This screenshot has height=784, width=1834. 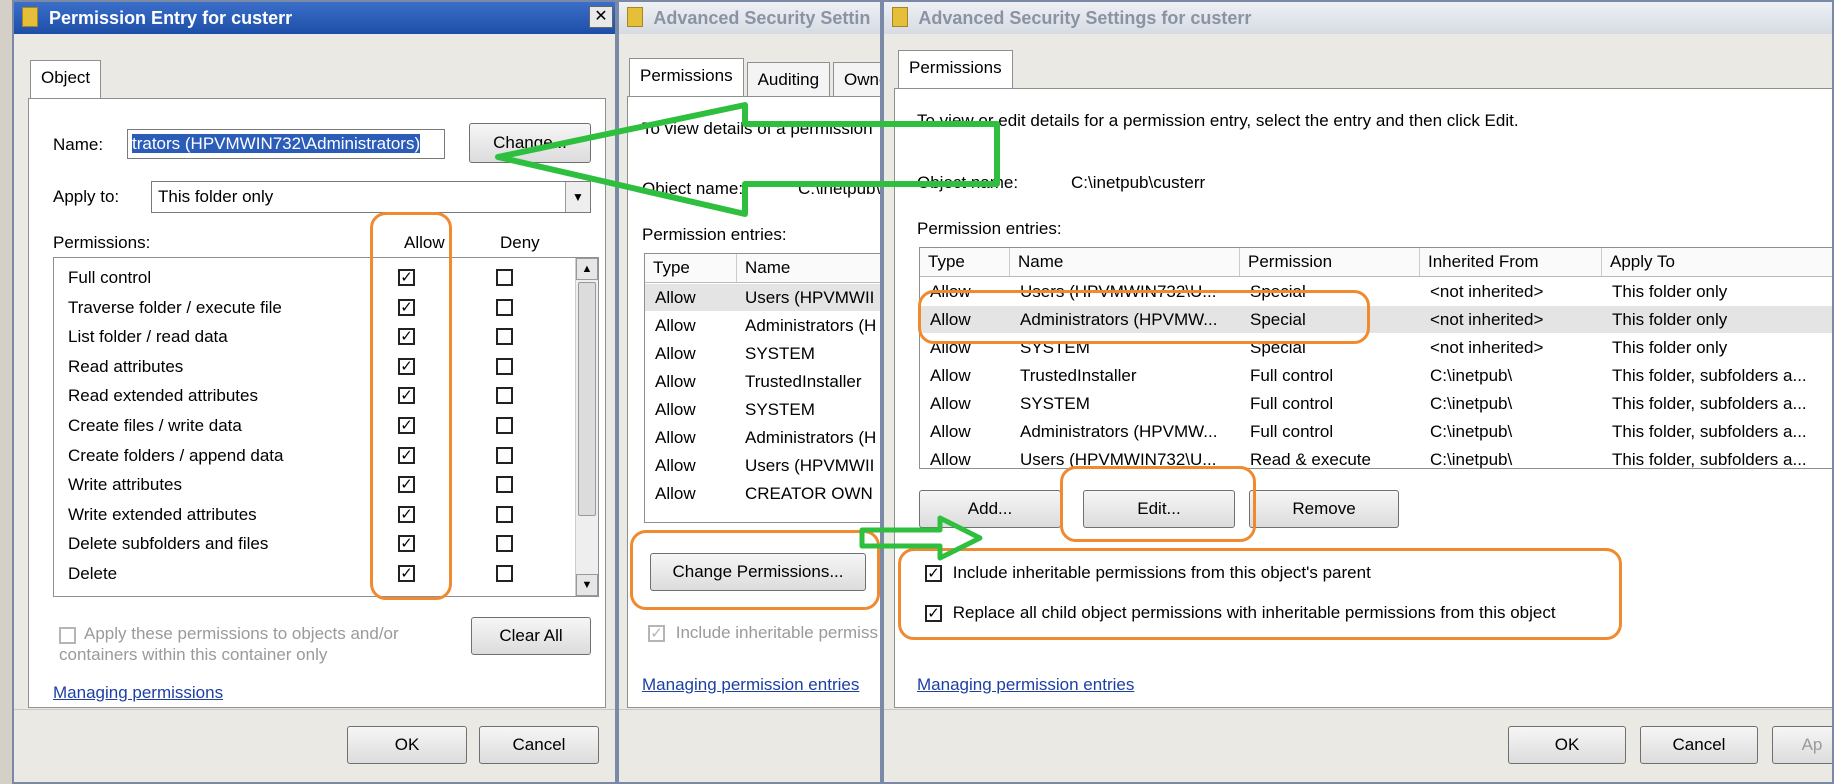 What do you see at coordinates (326, 455) in the screenshot?
I see `permission-row: Create folders / append data ✓` at bounding box center [326, 455].